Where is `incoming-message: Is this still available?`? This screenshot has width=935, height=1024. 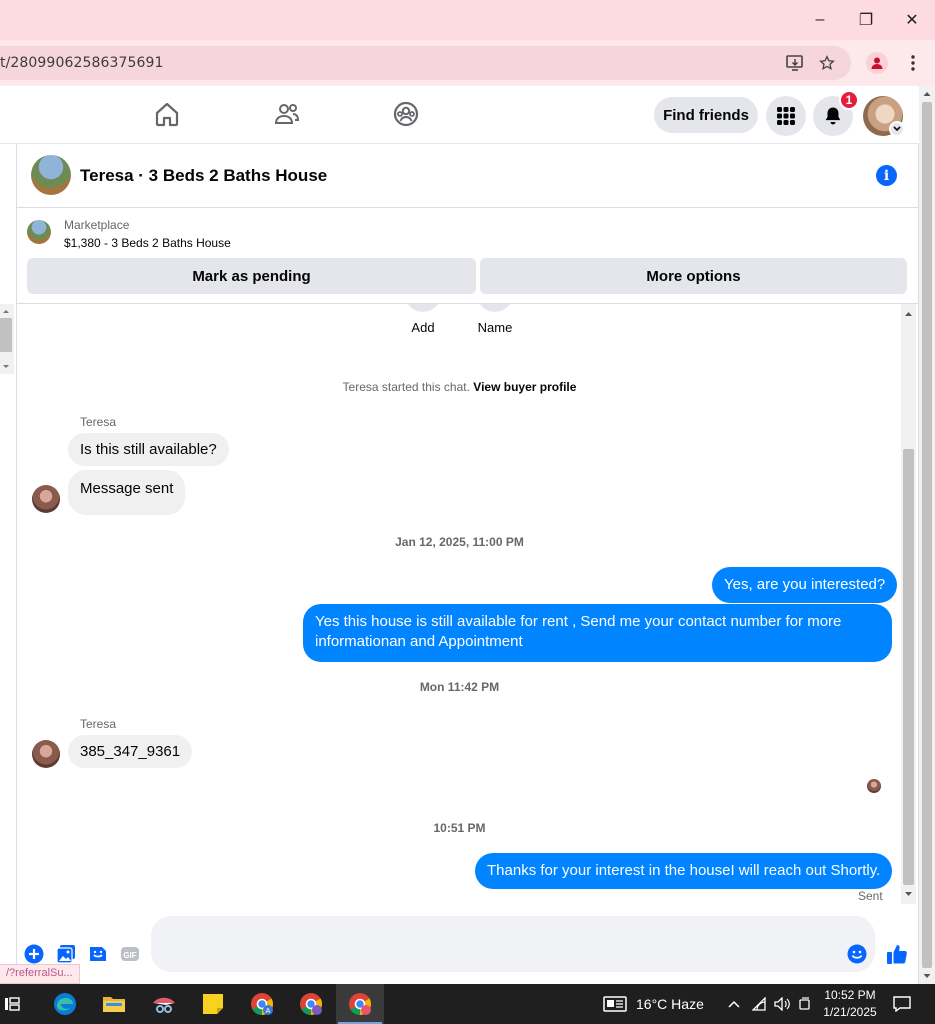 incoming-message: Is this still available? is located at coordinates (148, 449).